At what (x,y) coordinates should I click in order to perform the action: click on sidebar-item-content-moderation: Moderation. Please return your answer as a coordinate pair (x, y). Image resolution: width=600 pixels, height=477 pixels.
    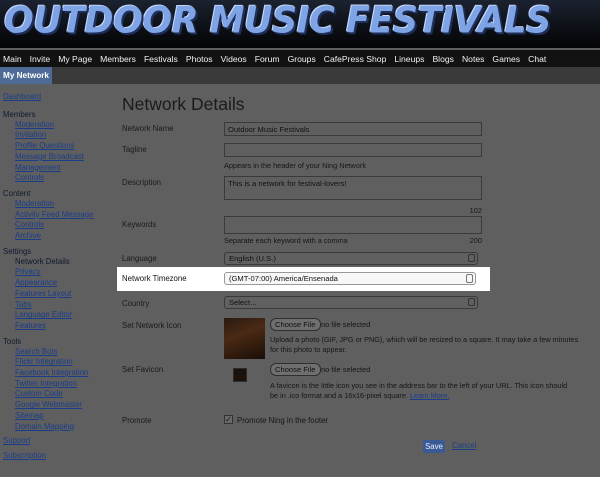
    Looking at the image, I should click on (54, 204).